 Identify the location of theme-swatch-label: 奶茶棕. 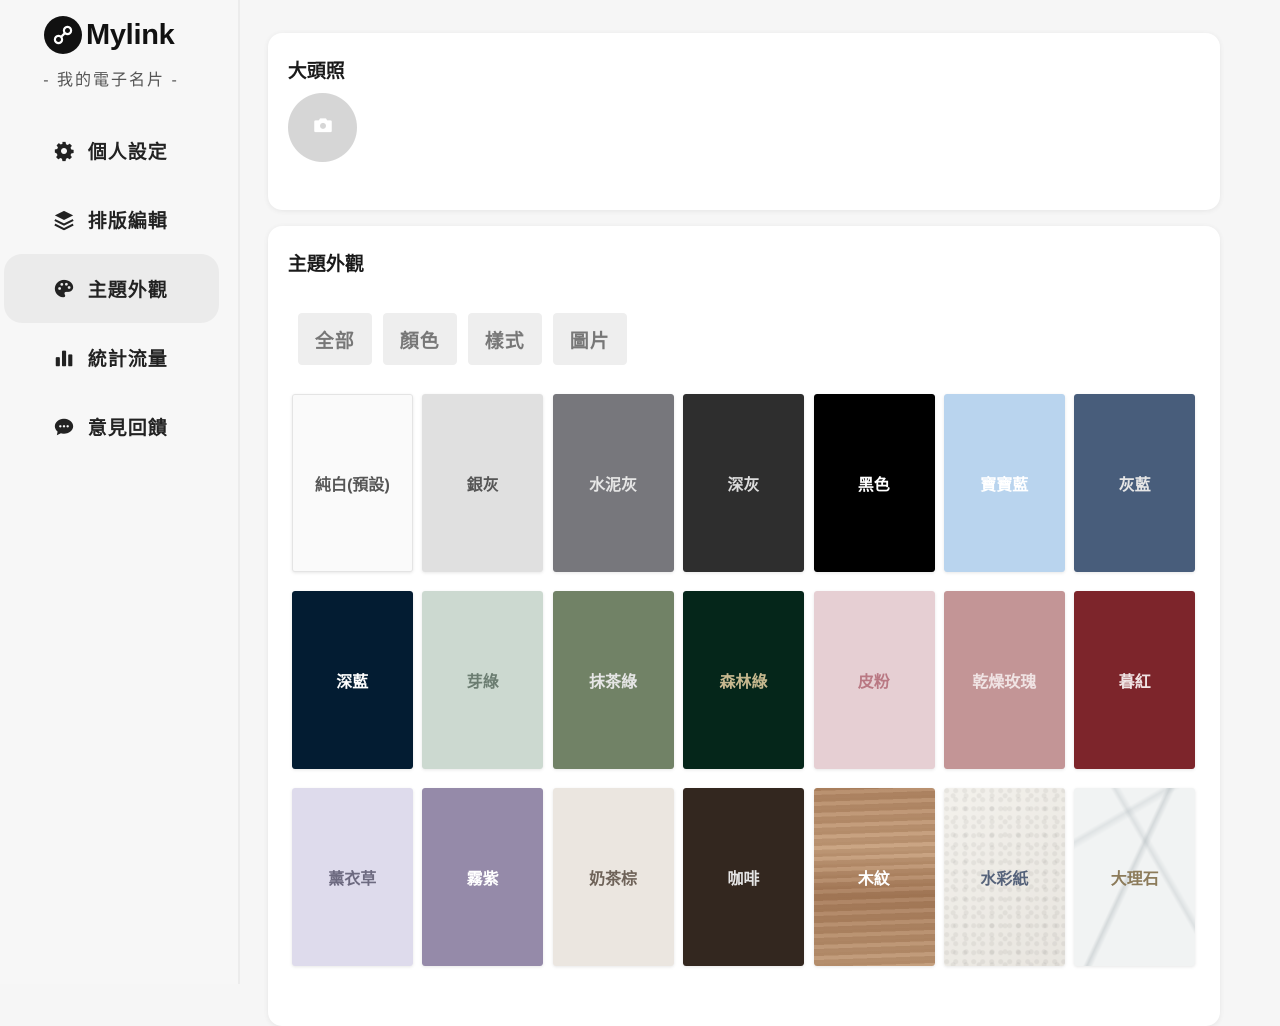
(613, 879).